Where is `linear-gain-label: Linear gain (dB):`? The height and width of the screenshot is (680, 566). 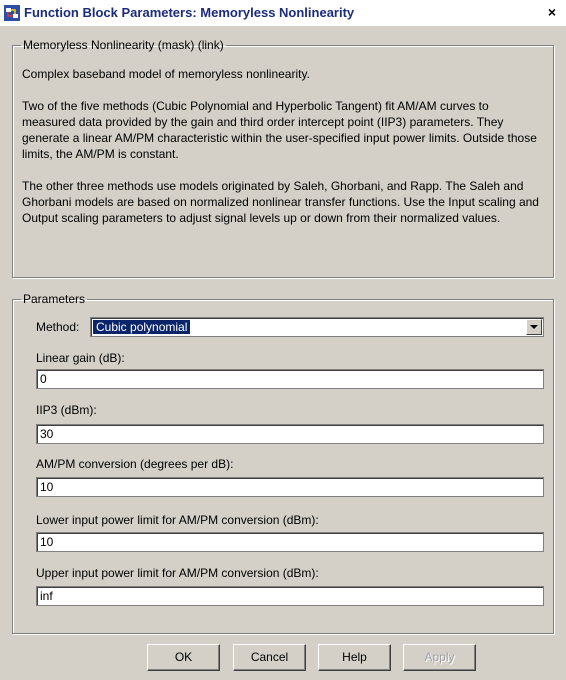
linear-gain-label: Linear gain (dB): is located at coordinates (80, 358).